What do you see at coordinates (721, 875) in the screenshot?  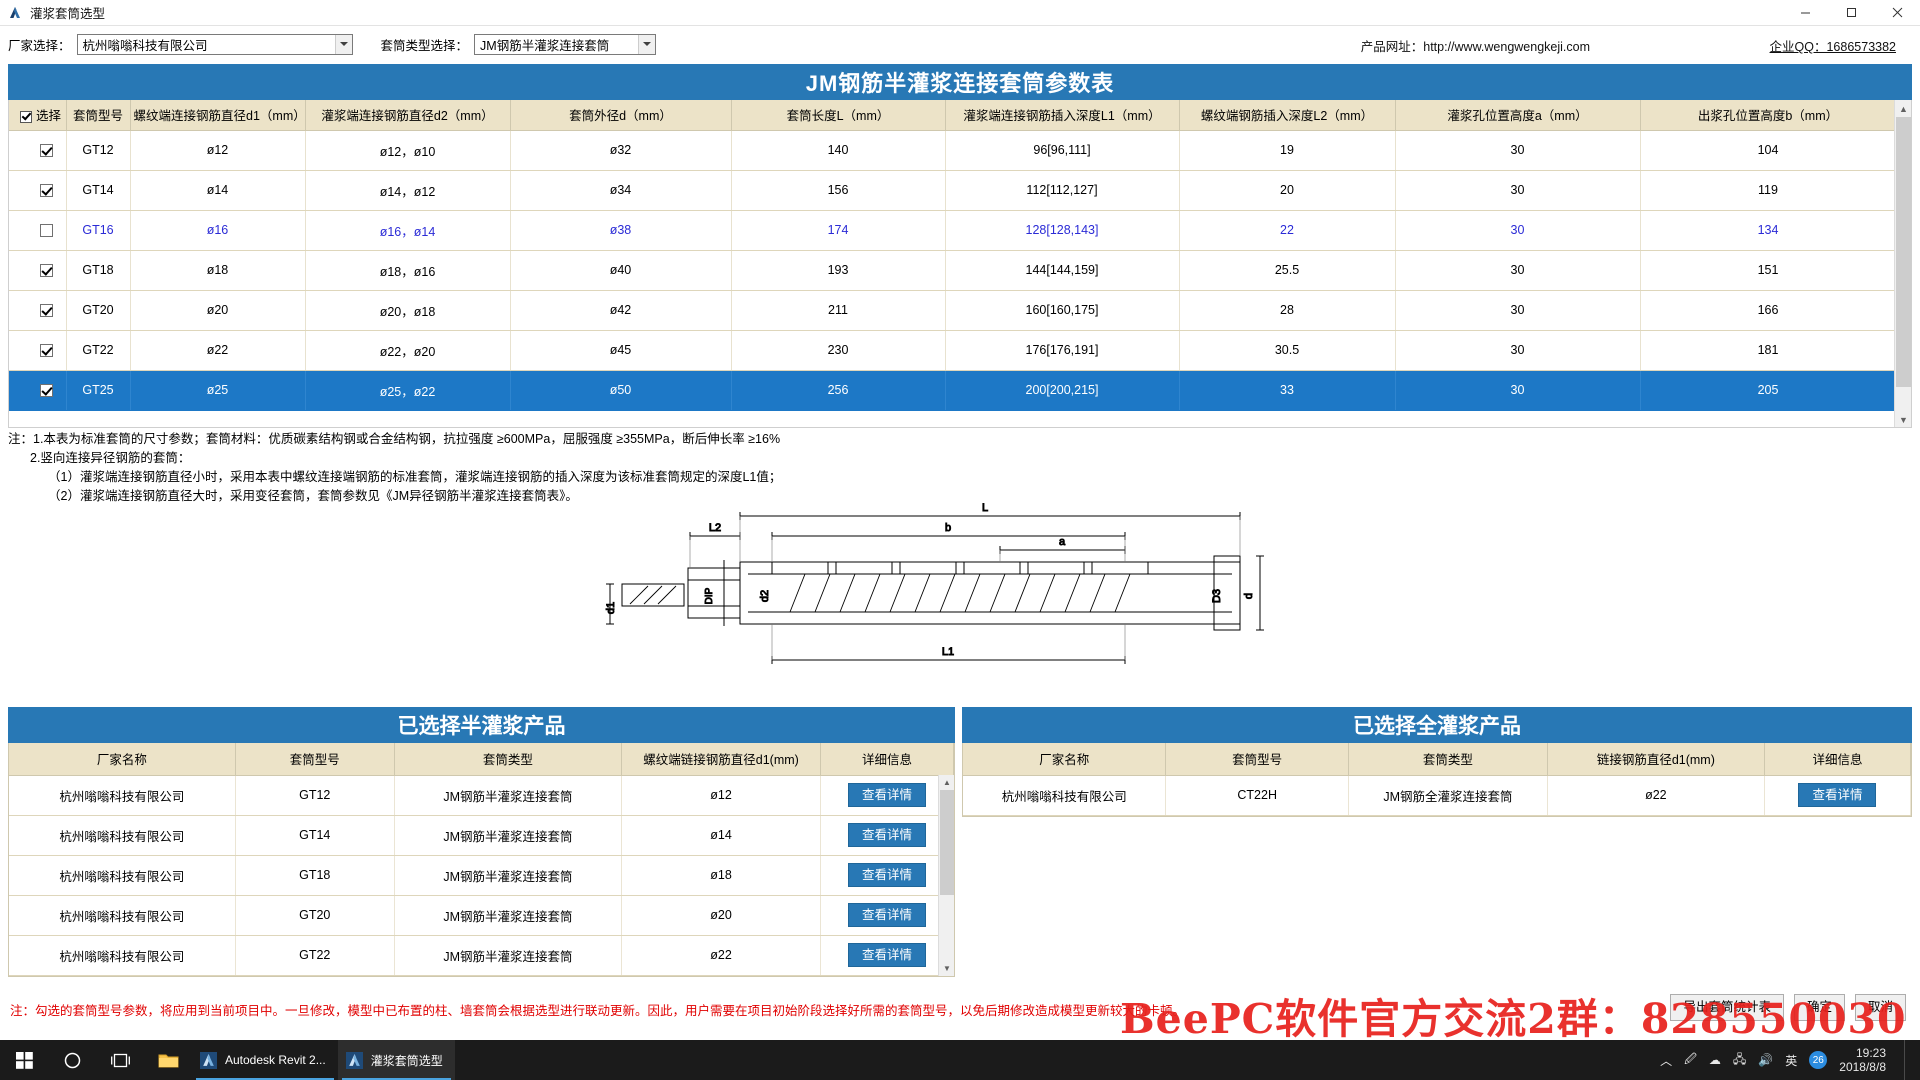 I see `cell-d1: ø18` at bounding box center [721, 875].